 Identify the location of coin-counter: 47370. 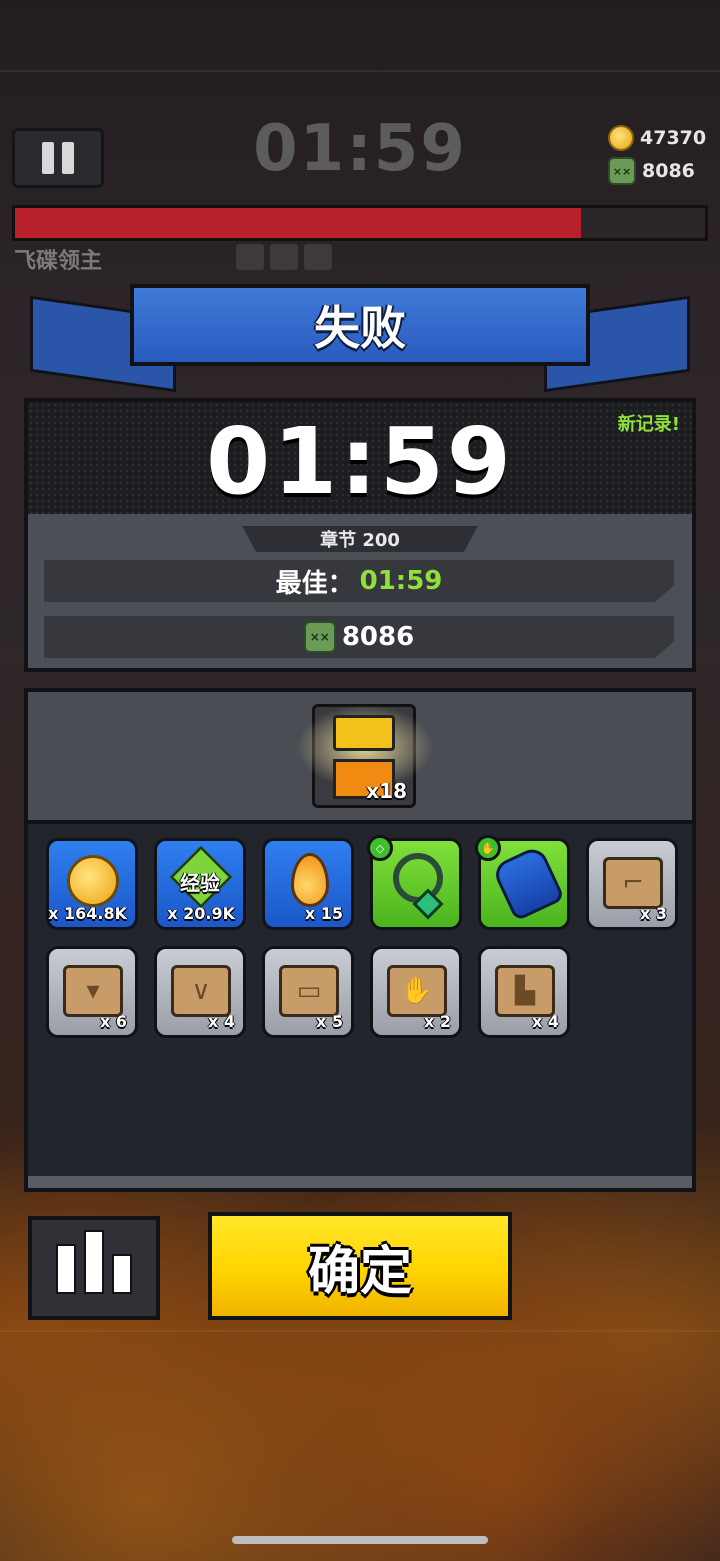
(658, 138).